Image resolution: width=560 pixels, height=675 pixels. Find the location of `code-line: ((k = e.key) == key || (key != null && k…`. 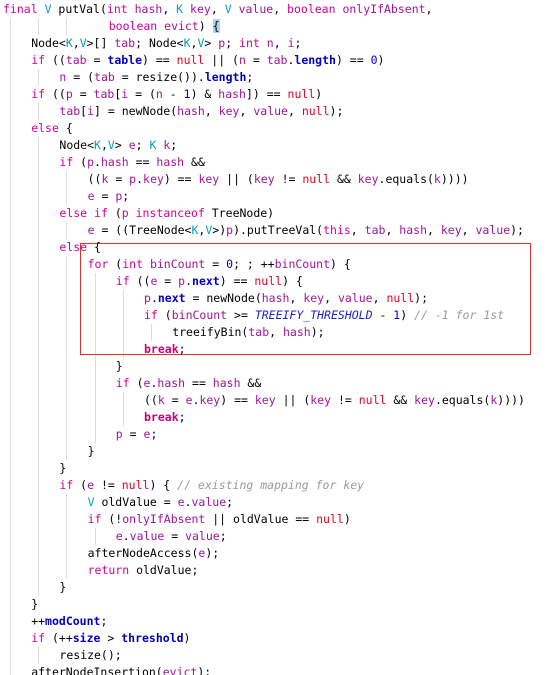

code-line: ((k = e.key) == key || (key != null && k… is located at coordinates (334, 400).